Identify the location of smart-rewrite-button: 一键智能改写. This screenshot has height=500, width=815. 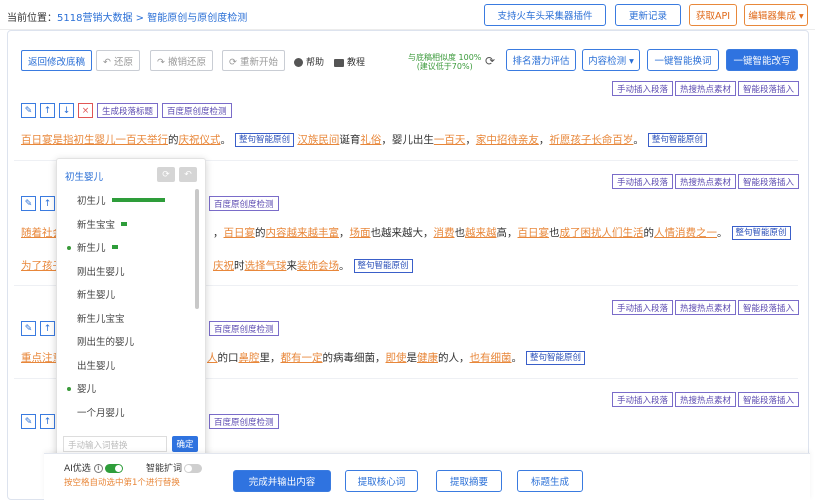
(762, 60).